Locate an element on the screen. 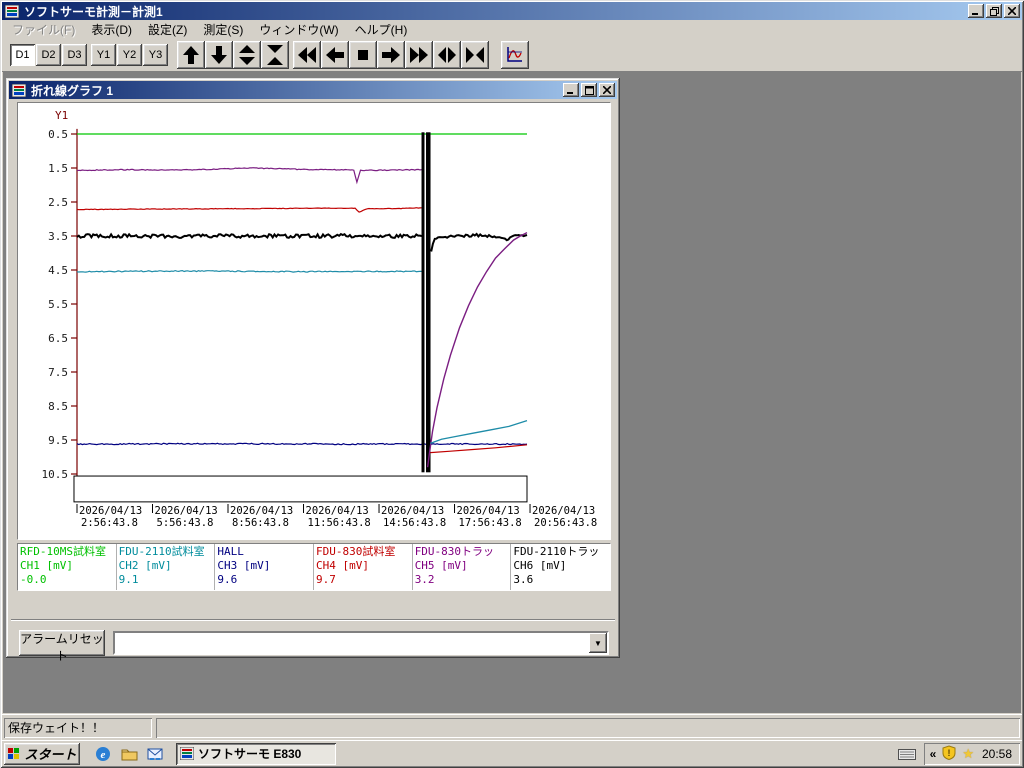 Image resolution: width=1024 pixels, height=768 pixels. app-title: ソフトサーモ計測－計測1 is located at coordinates (93, 11).